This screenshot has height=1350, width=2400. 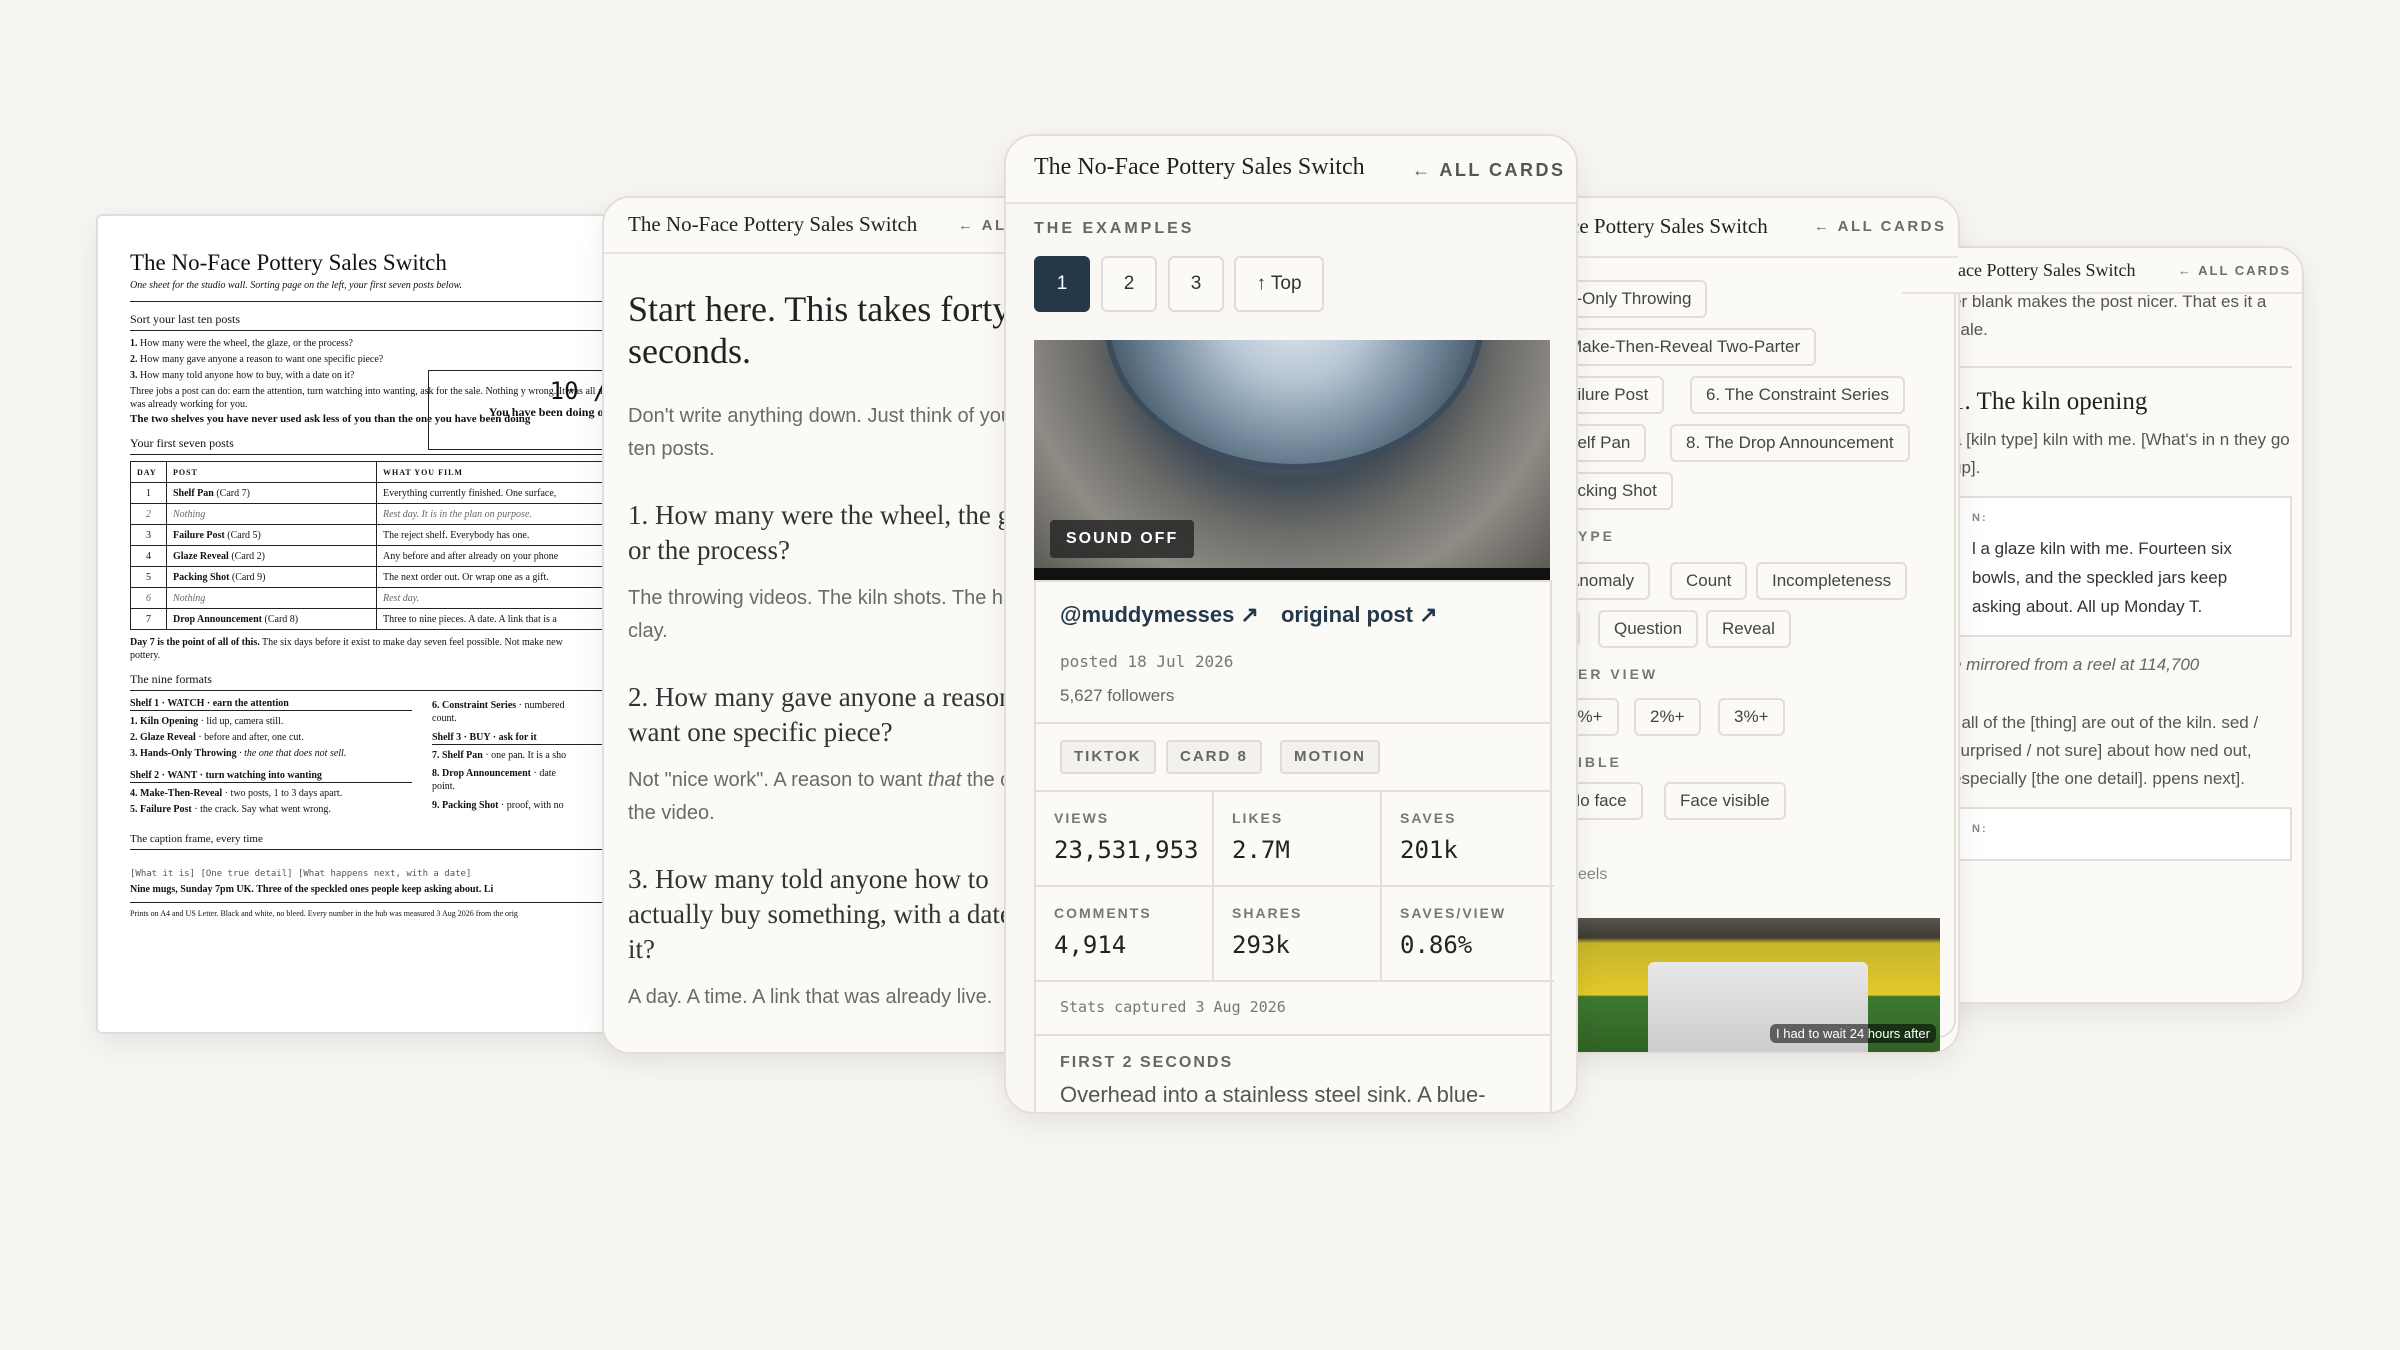 What do you see at coordinates (1667, 717) in the screenshot?
I see `saves-filter-chip: 2%+` at bounding box center [1667, 717].